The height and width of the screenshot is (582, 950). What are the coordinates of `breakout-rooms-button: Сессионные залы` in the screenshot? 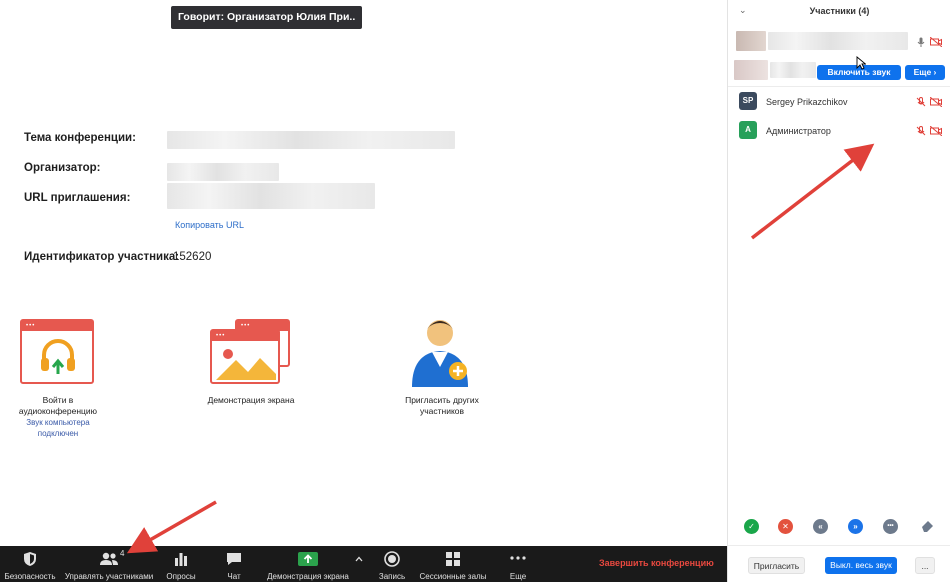 It's located at (453, 564).